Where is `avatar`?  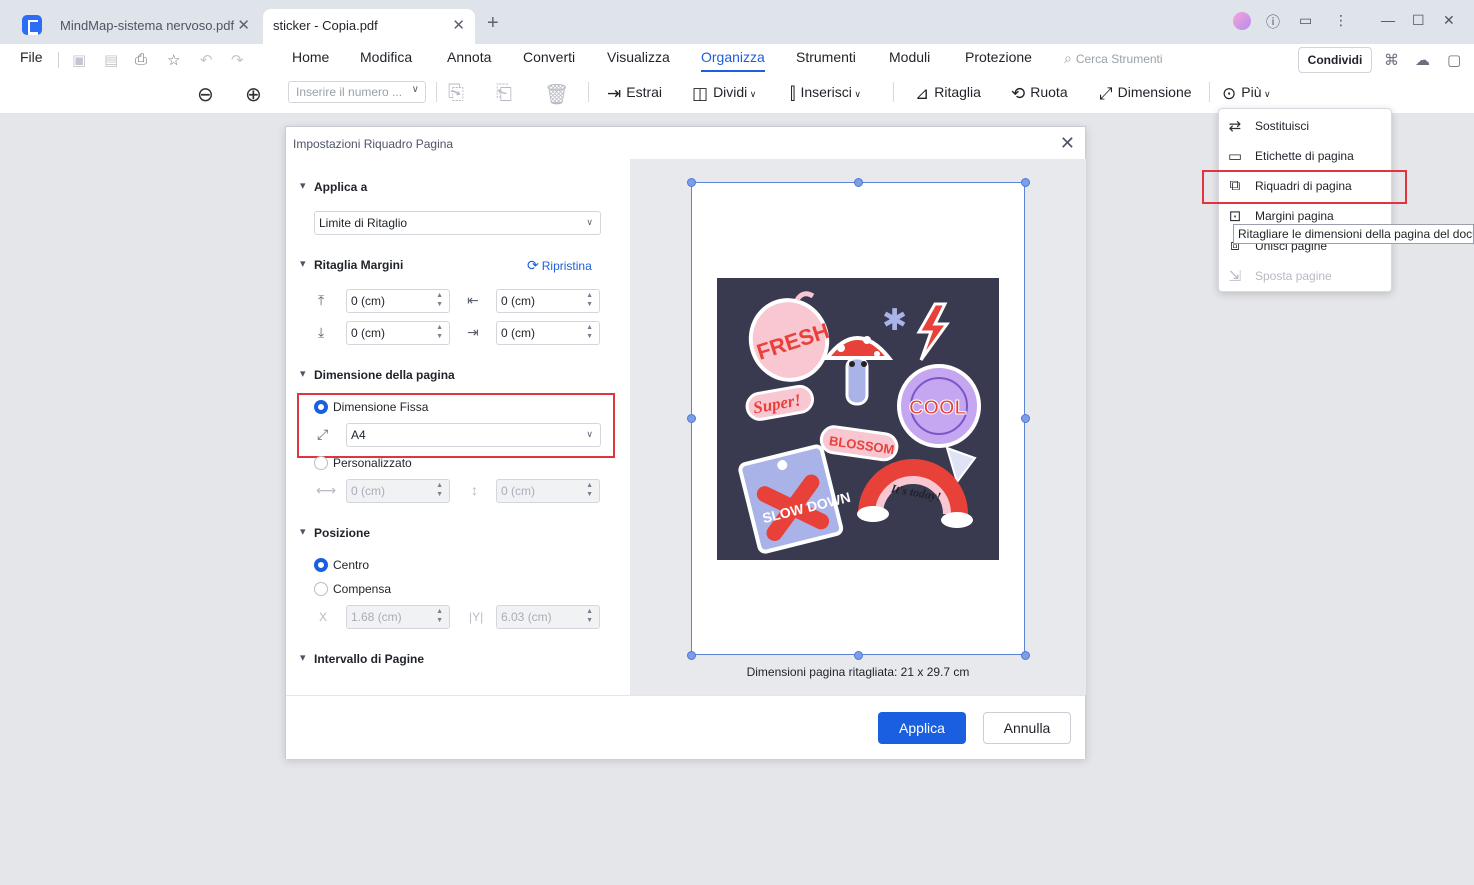 avatar is located at coordinates (1242, 21).